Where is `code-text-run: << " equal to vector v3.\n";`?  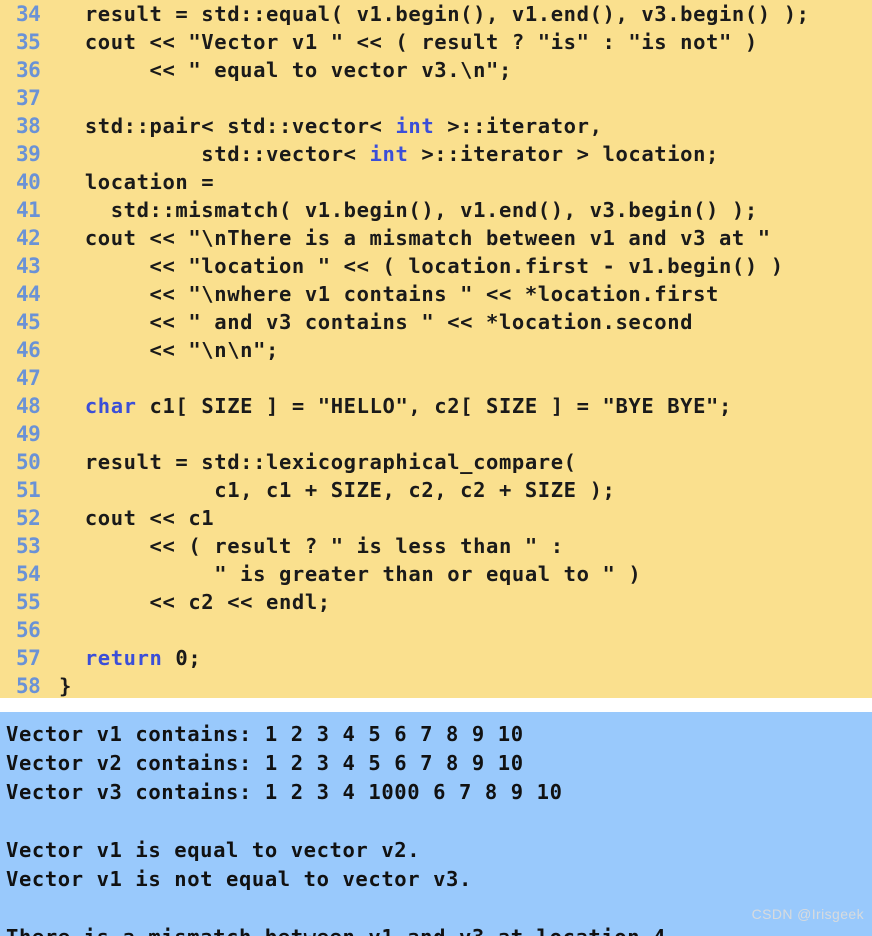 code-text-run: << " equal to vector v3.\n"; is located at coordinates (279, 70).